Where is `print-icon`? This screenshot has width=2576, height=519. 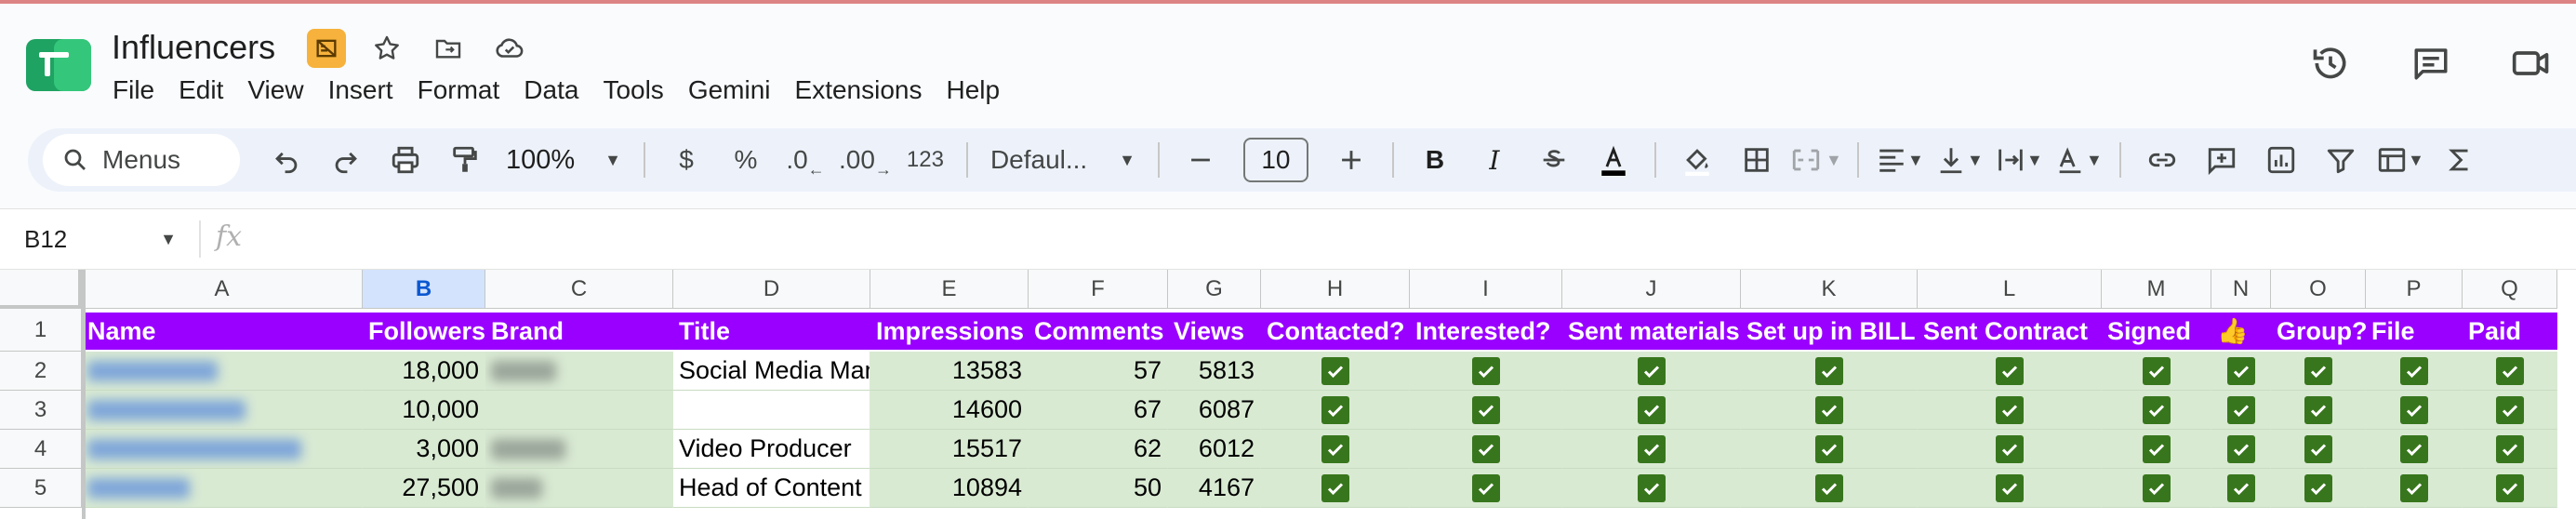
print-icon is located at coordinates (405, 160).